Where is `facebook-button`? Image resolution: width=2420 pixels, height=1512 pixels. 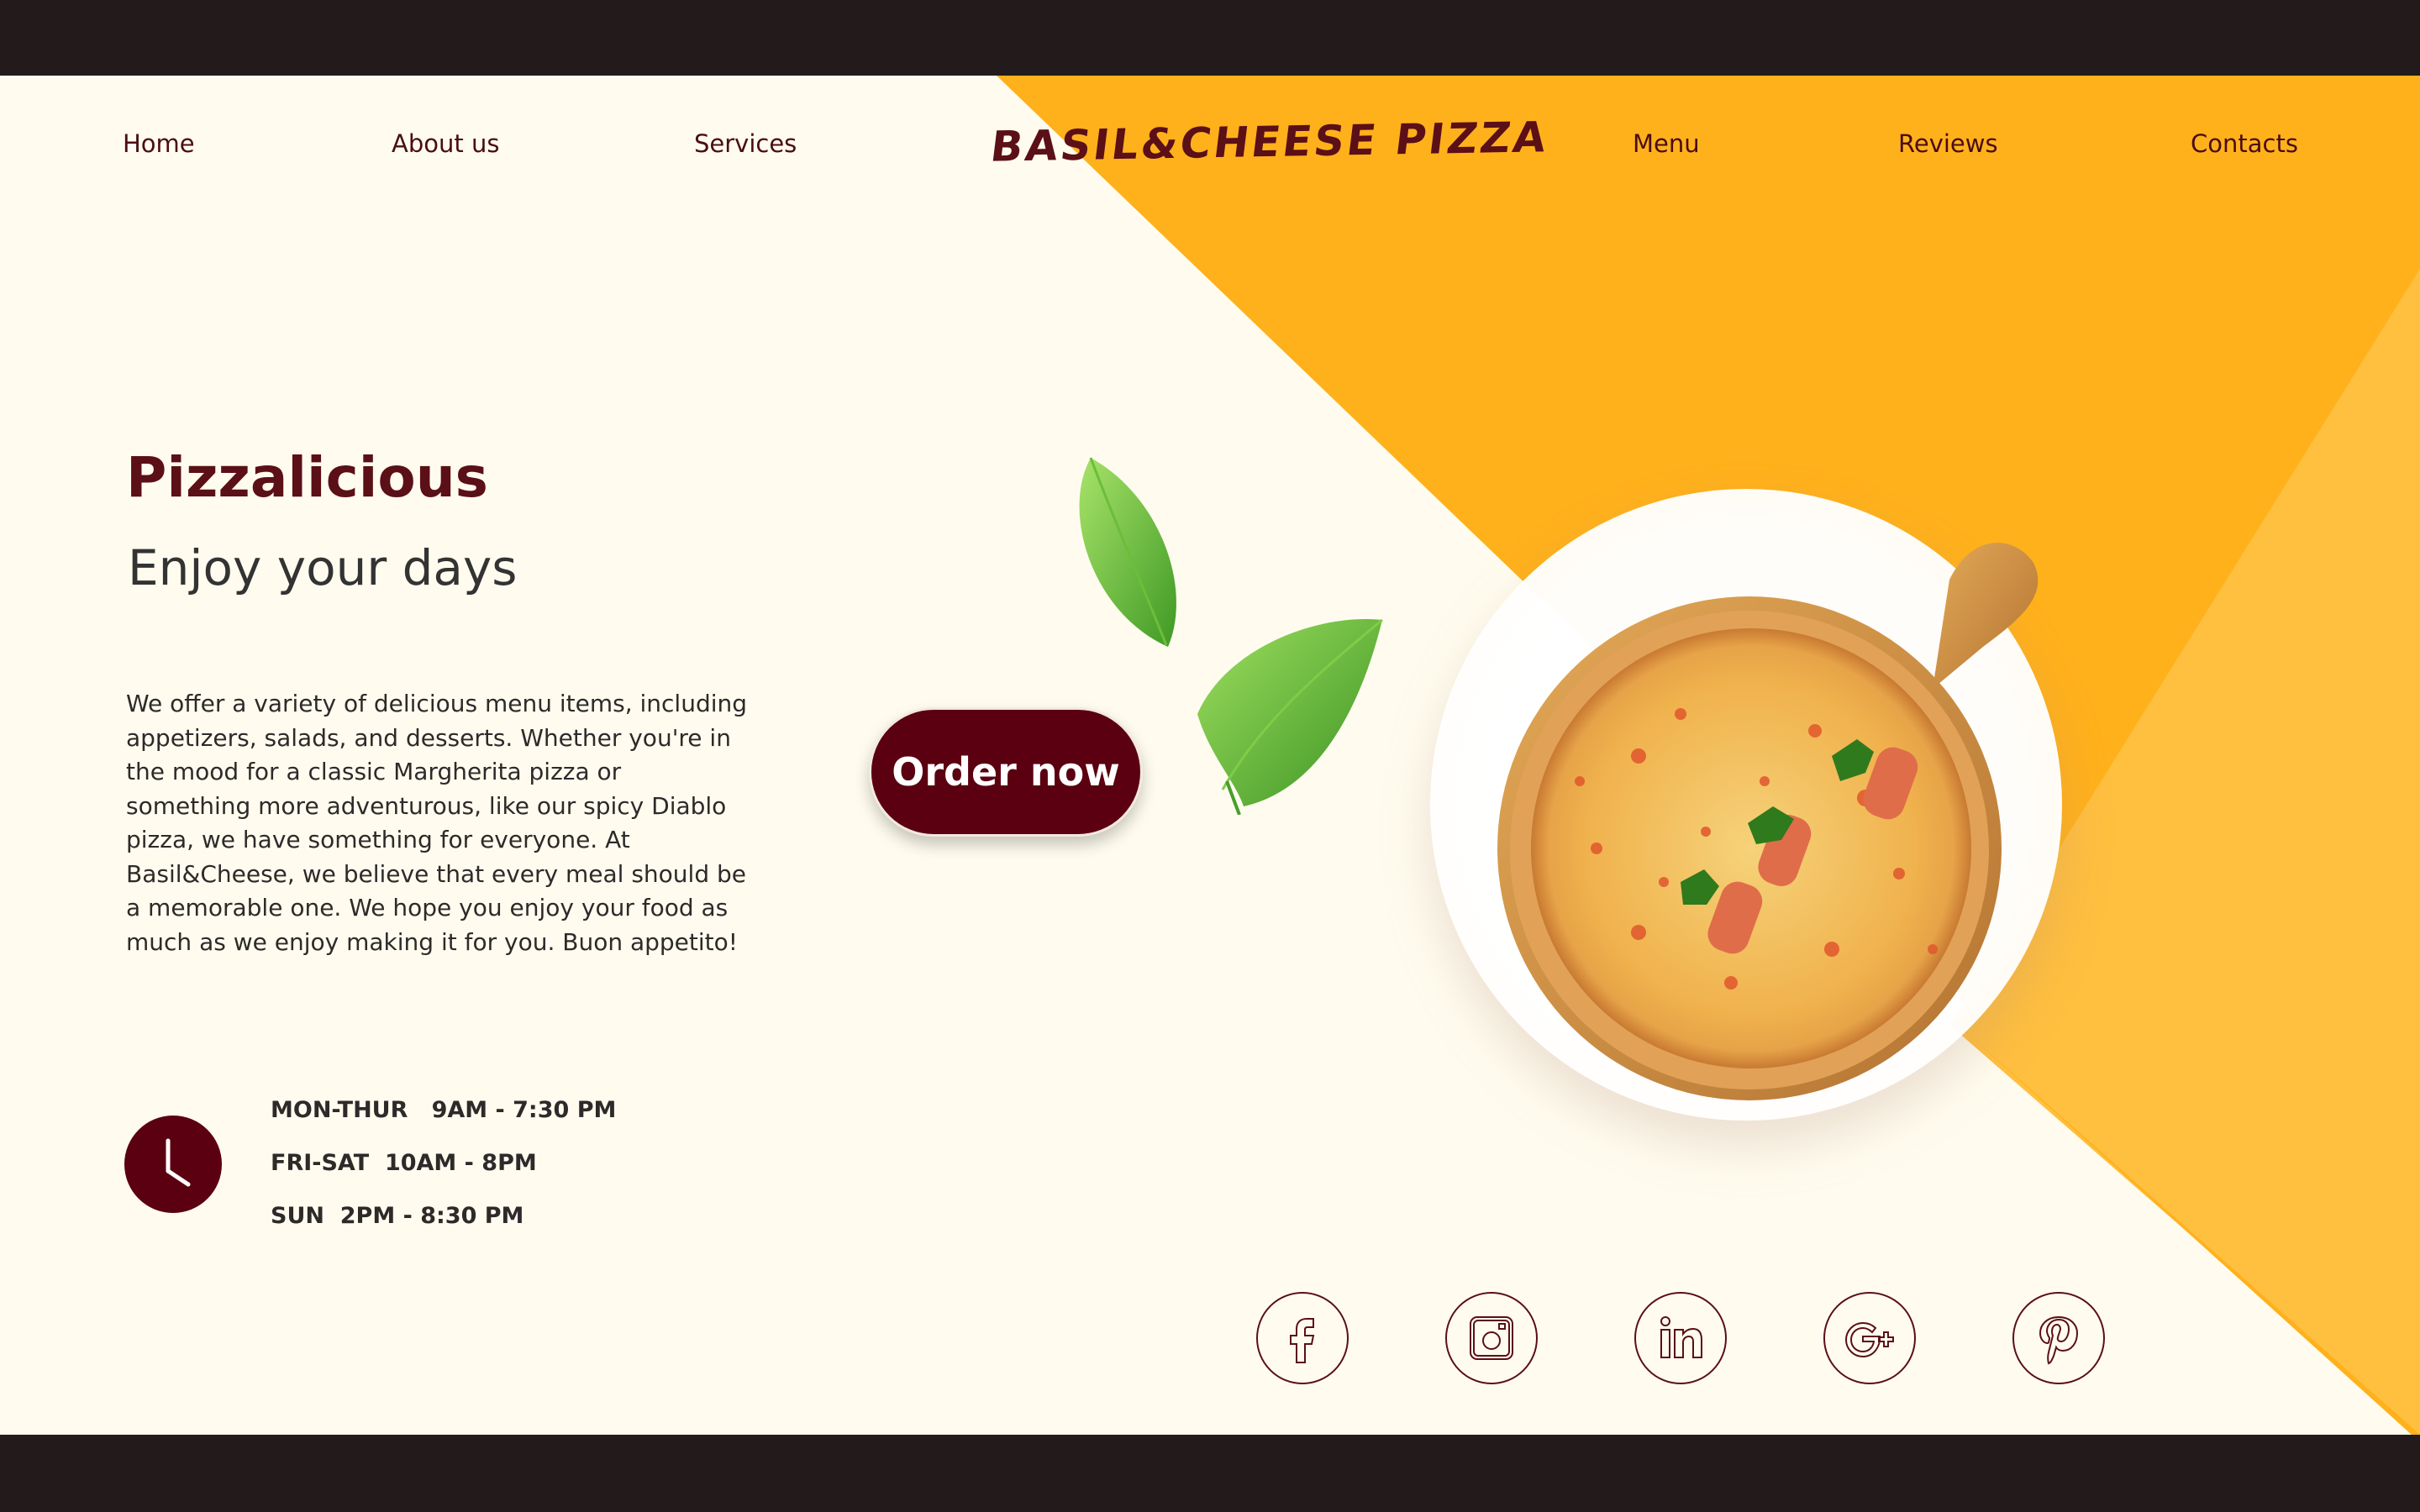
facebook-button is located at coordinates (1302, 1338).